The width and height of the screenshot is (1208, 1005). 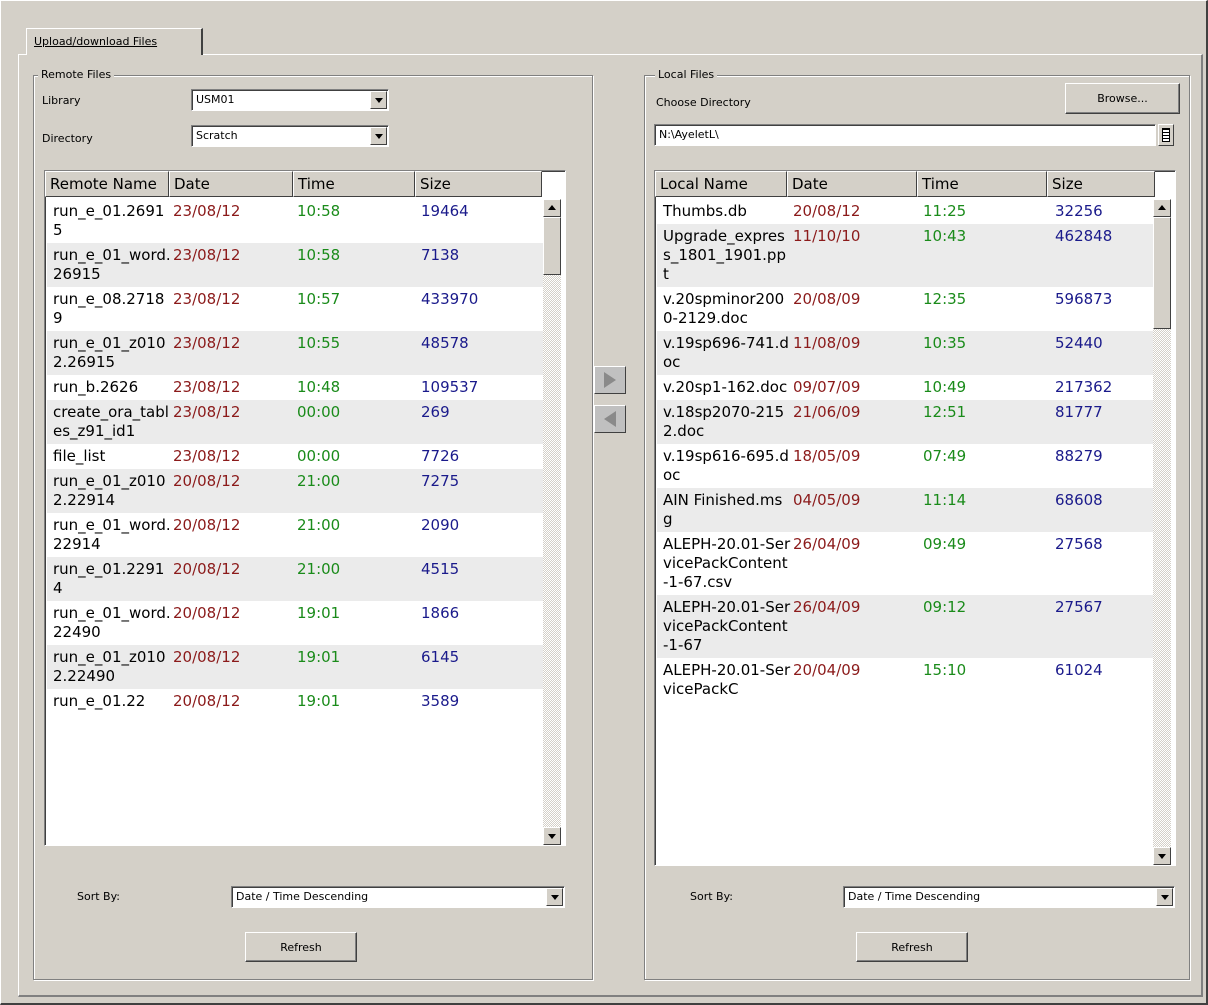 What do you see at coordinates (295, 353) in the screenshot?
I see `table-row: run_e_01_z0102.26915 23/08/12 10:55 48578` at bounding box center [295, 353].